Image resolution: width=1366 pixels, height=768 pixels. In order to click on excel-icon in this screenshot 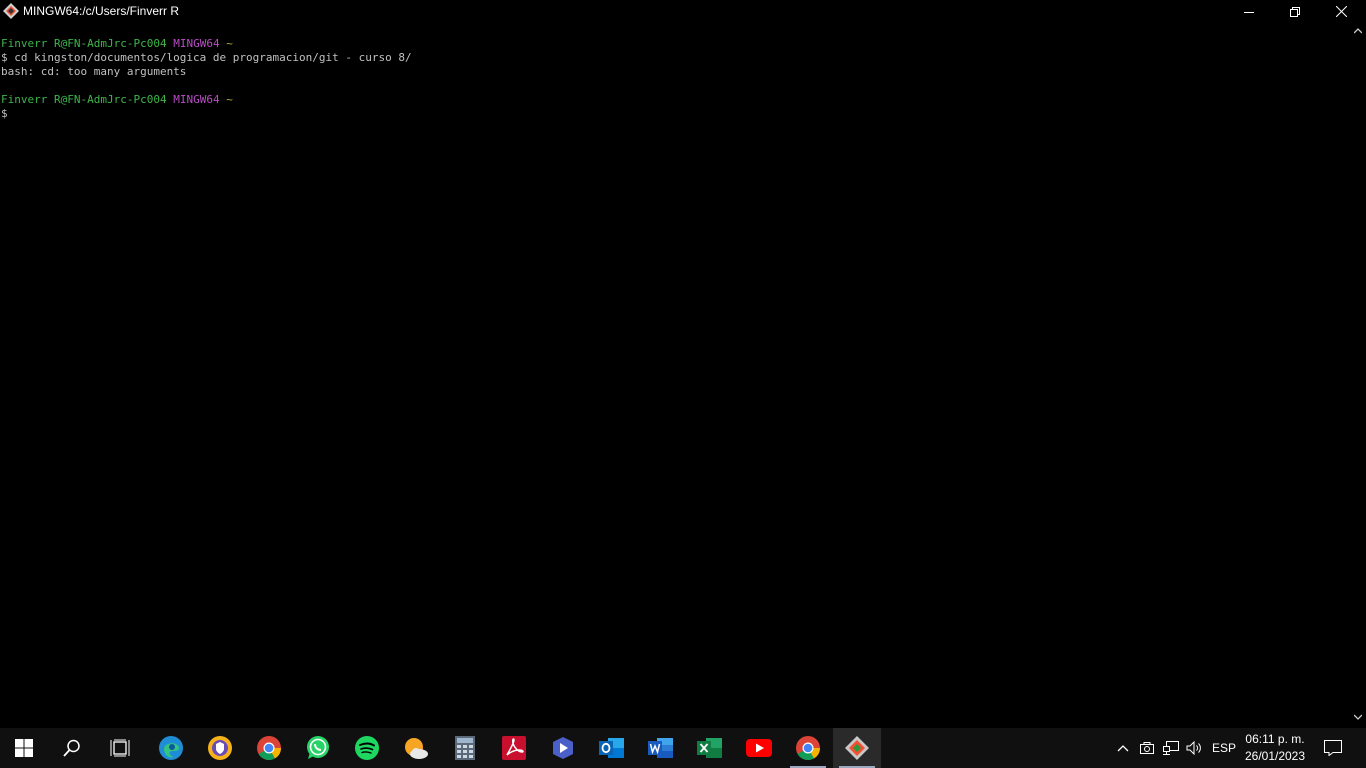, I will do `click(709, 748)`.